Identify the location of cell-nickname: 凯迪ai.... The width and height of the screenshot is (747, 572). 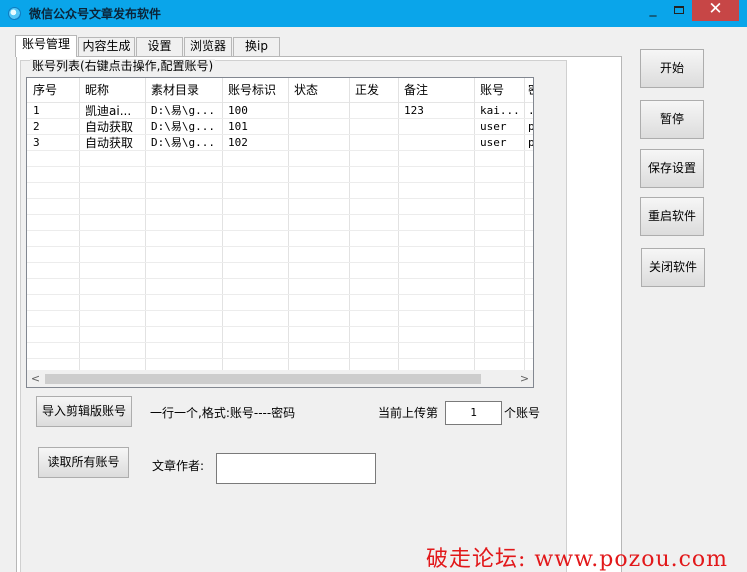
(108, 111).